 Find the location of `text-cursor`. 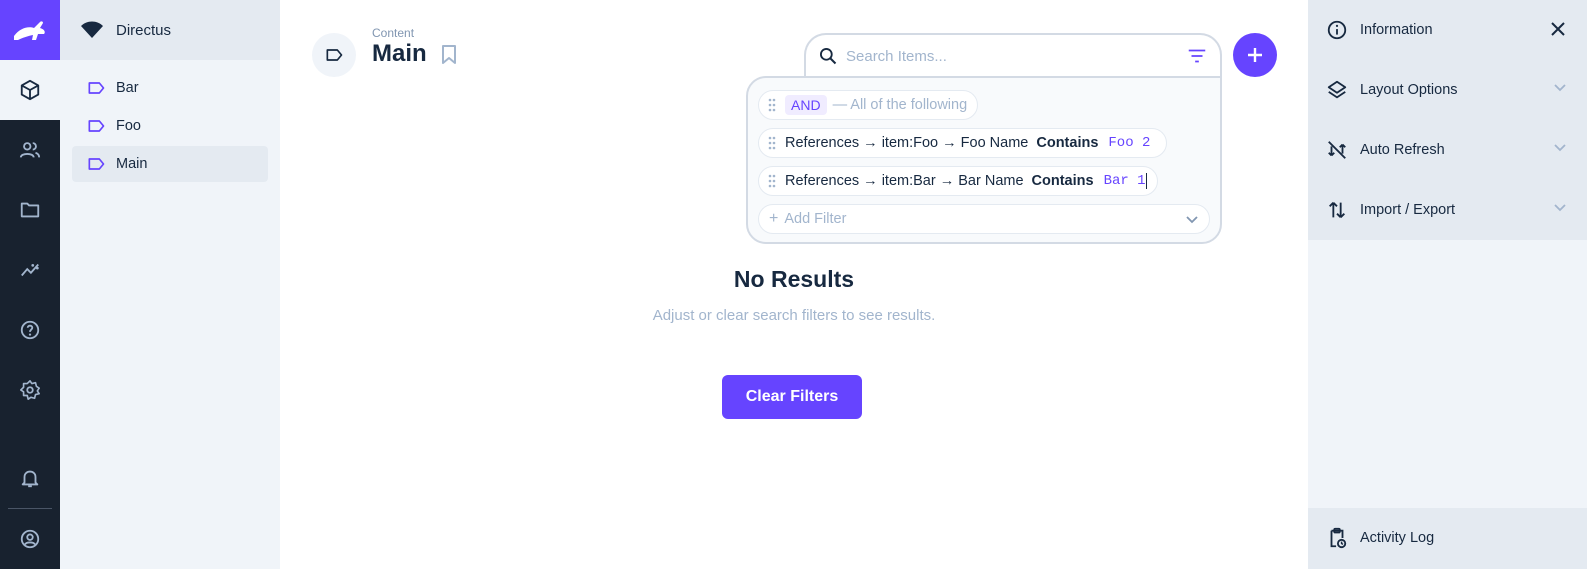

text-cursor is located at coordinates (1146, 181).